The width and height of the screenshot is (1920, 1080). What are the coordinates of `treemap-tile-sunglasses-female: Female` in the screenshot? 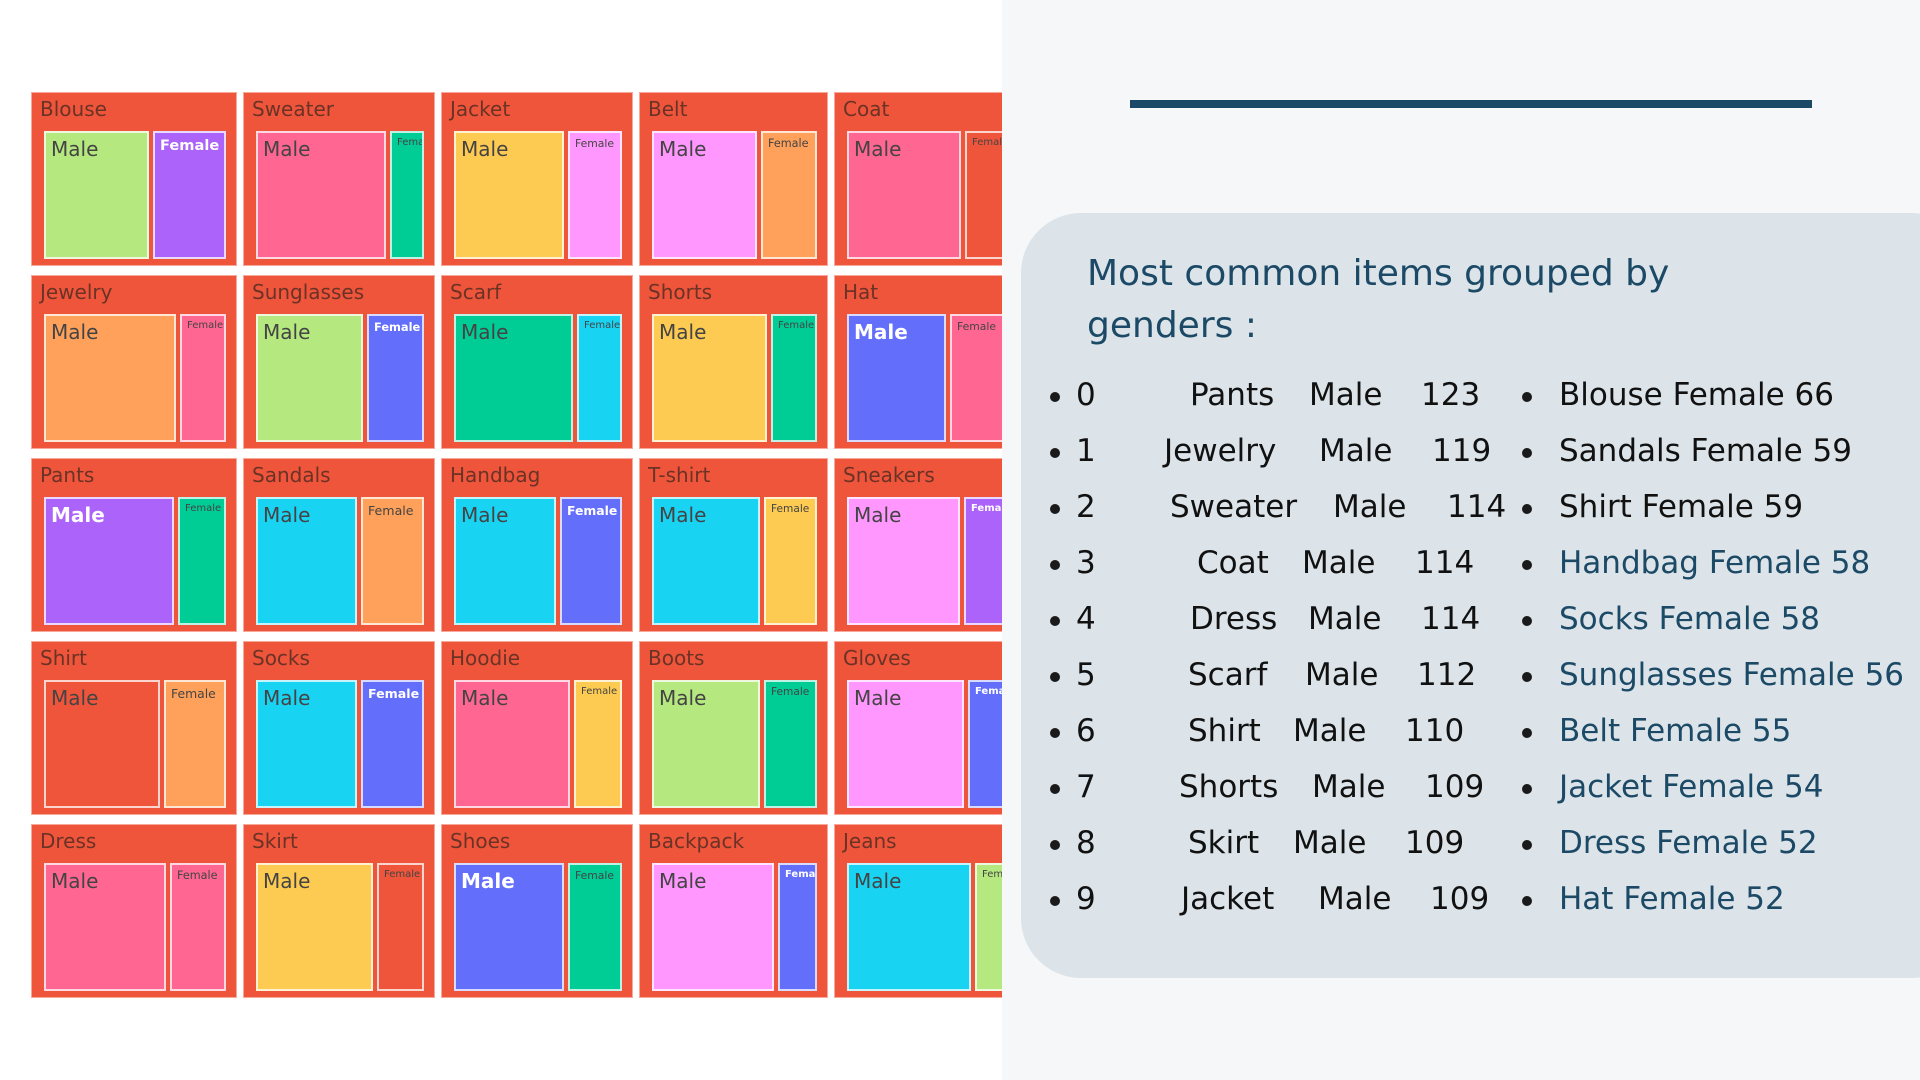 It's located at (395, 378).